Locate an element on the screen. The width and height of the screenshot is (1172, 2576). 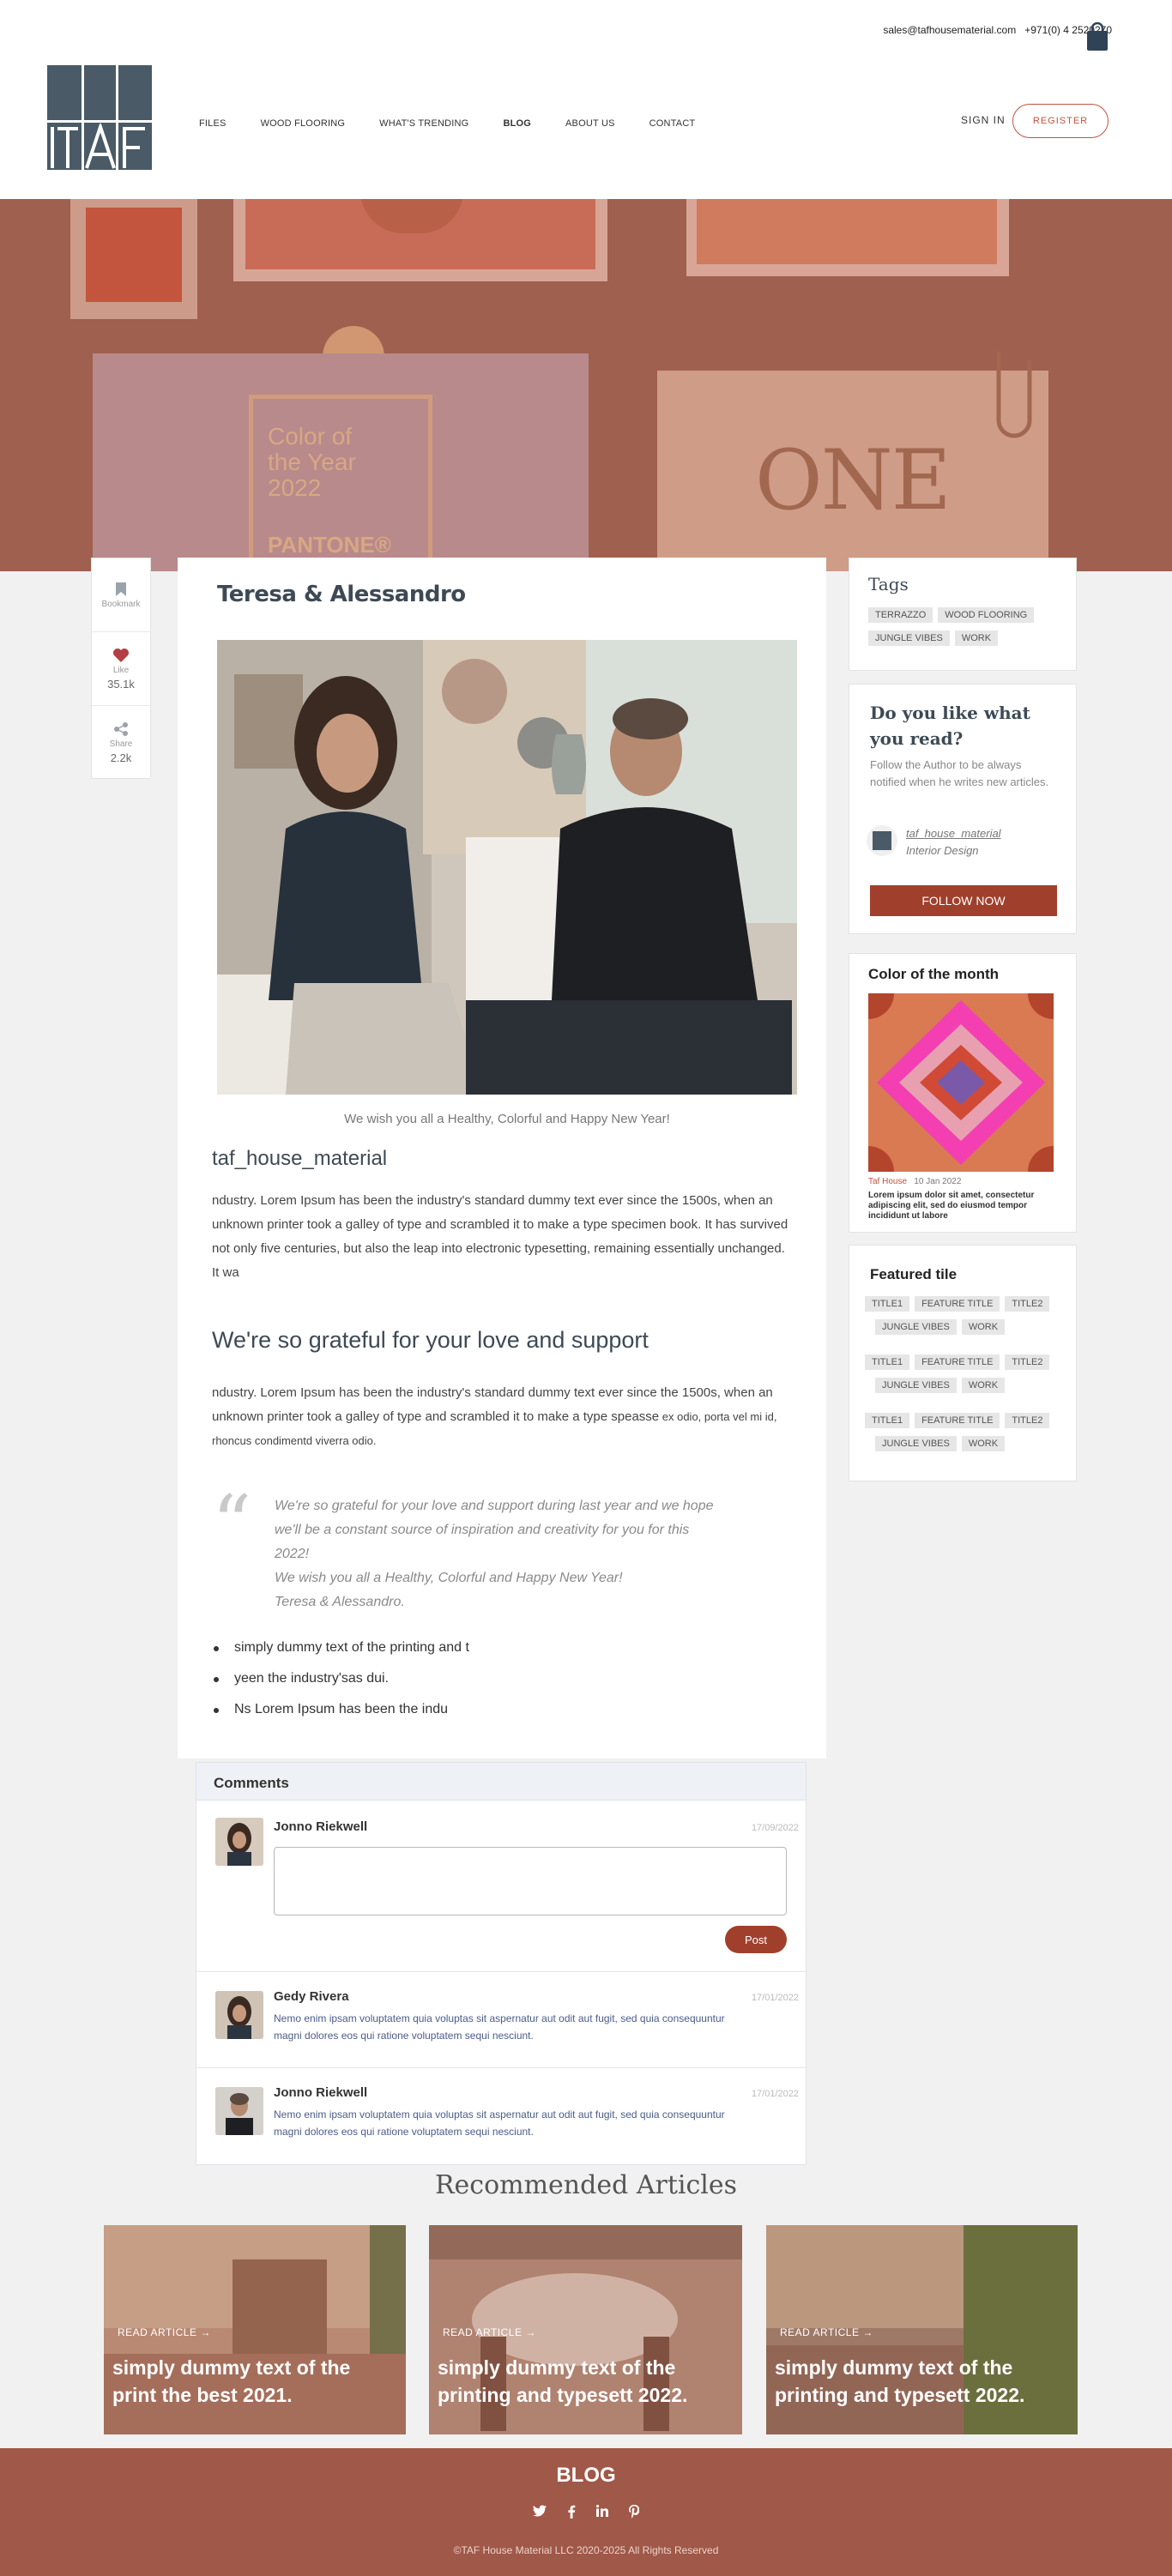
quote-line: Teresa & Alessandro. is located at coordinates (340, 1602).